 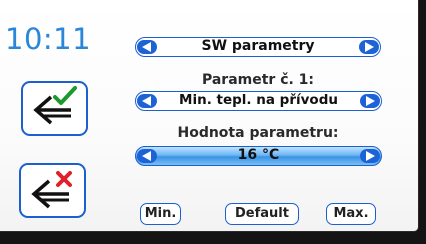 What do you see at coordinates (48, 39) in the screenshot?
I see `clock: 10:11` at bounding box center [48, 39].